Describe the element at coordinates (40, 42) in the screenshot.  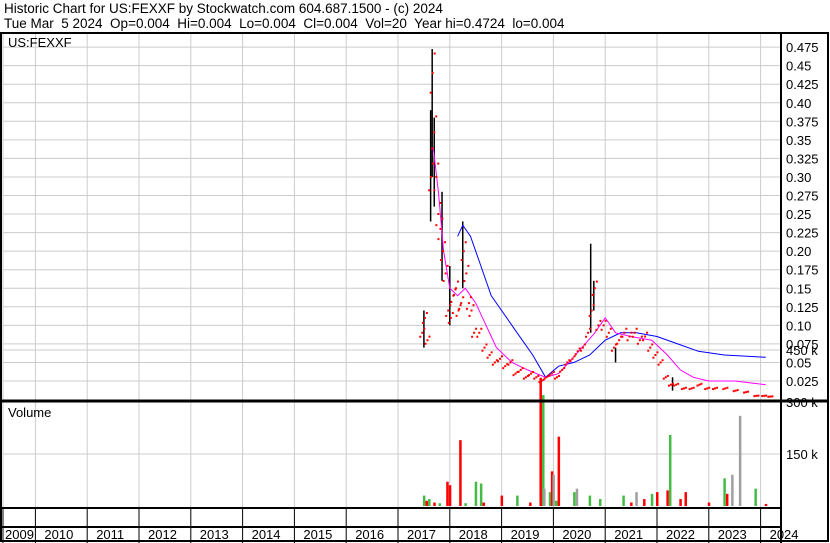
I see `symbol-label: US:FEXXF` at that location.